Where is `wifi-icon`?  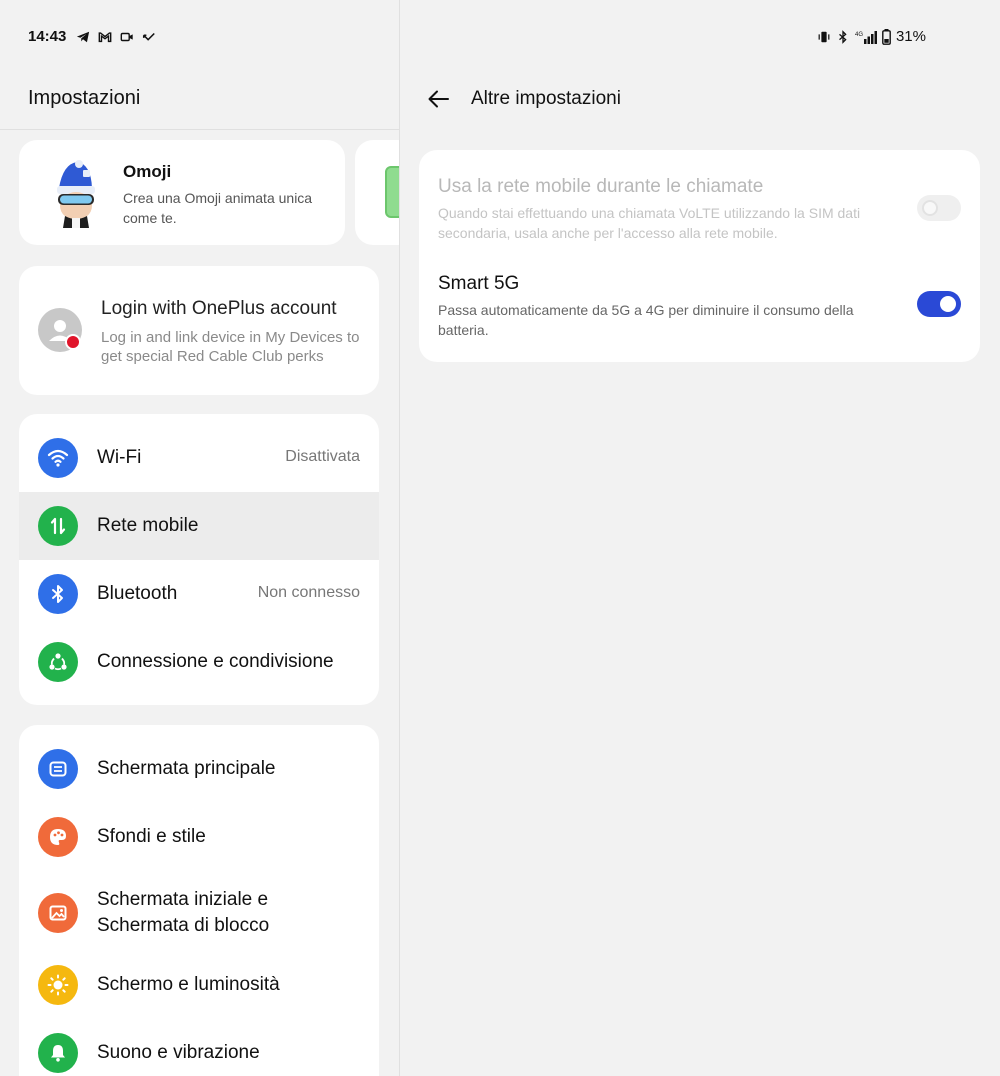 wifi-icon is located at coordinates (58, 458).